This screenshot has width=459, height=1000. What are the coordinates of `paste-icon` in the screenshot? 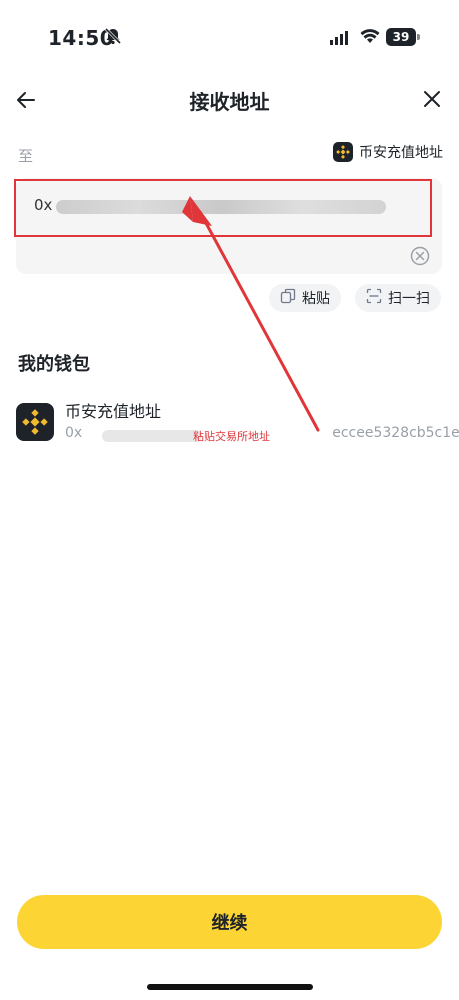 It's located at (288, 298).